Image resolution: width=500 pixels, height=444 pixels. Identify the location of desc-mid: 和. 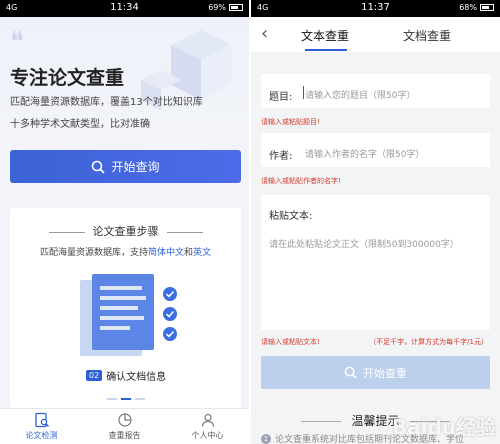
(189, 253).